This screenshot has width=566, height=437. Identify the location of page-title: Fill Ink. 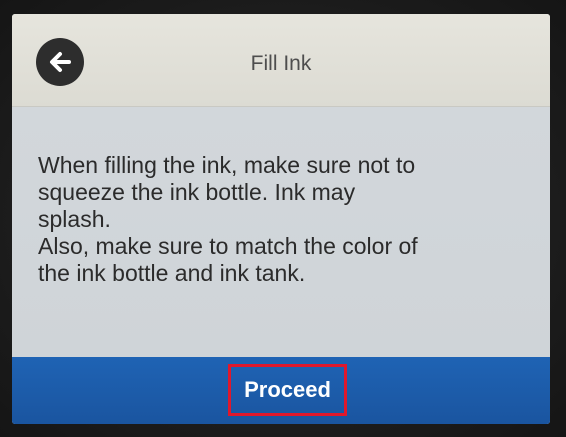
(281, 63).